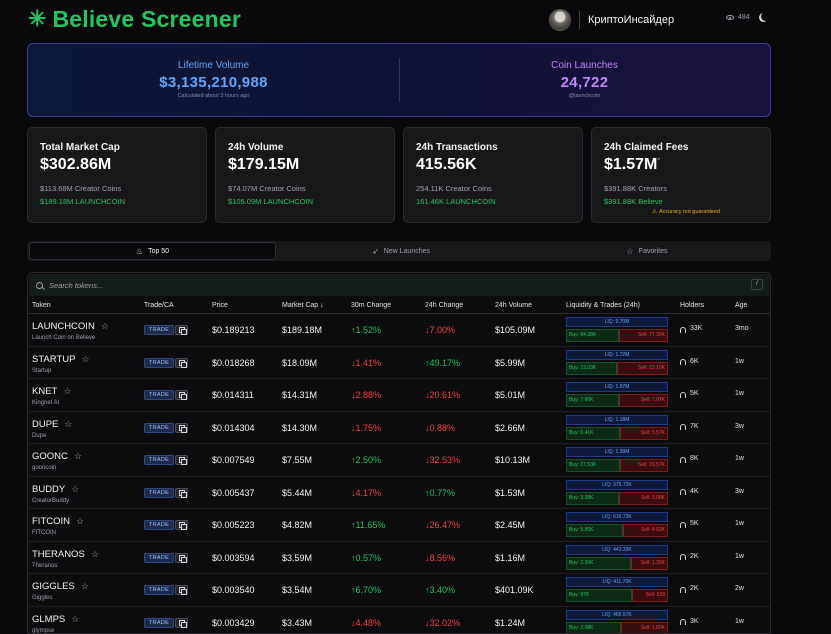 Image resolution: width=831 pixels, height=634 pixels. I want to click on avatar, so click(560, 20).